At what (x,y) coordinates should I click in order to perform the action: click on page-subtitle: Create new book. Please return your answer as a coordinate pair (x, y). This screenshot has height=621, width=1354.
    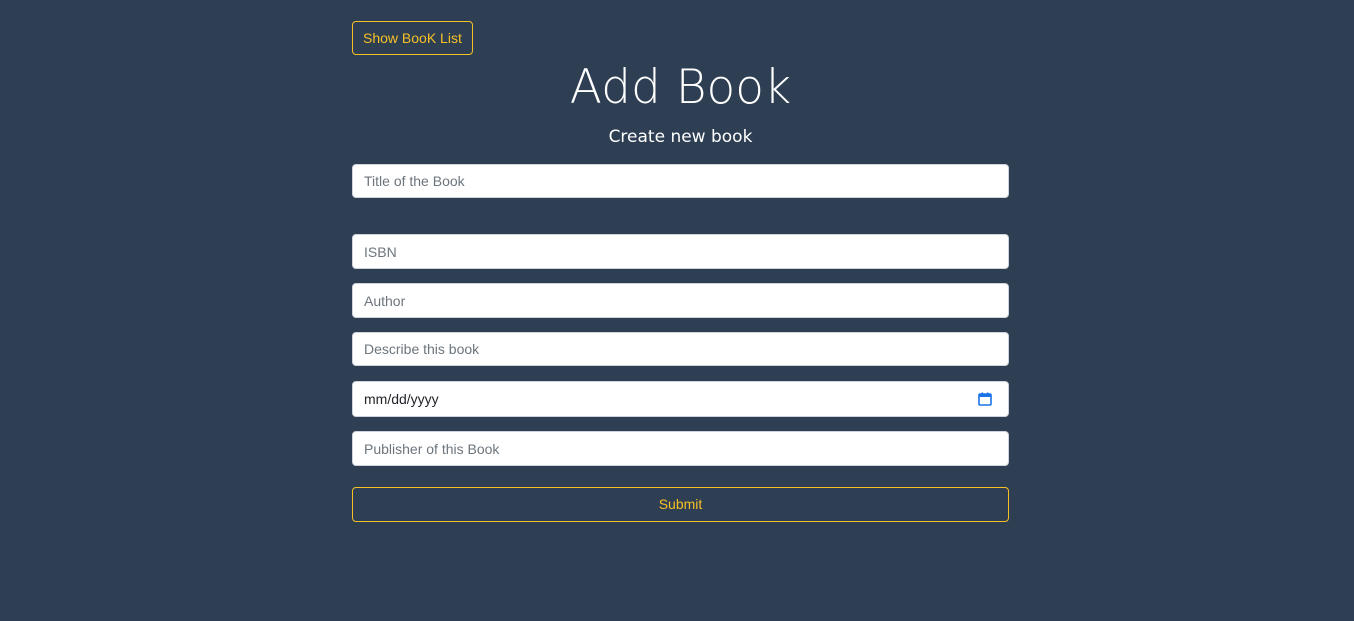
    Looking at the image, I should click on (680, 137).